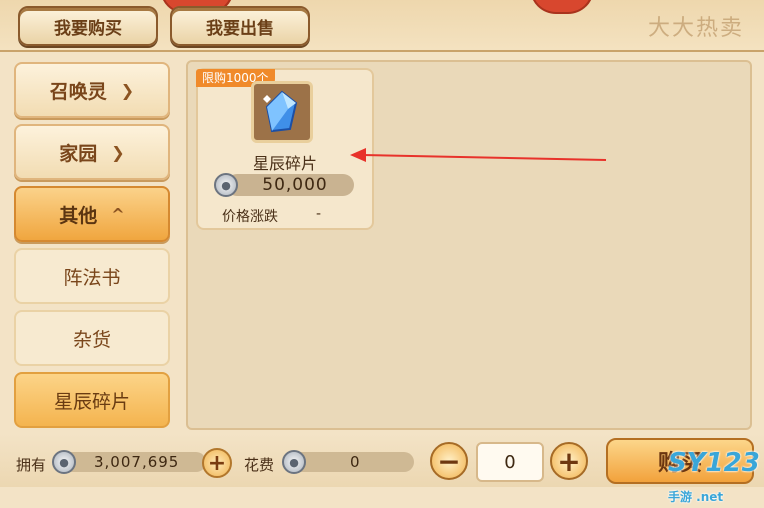  I want to click on sidebar-category-other: 其他 ^, so click(92, 214).